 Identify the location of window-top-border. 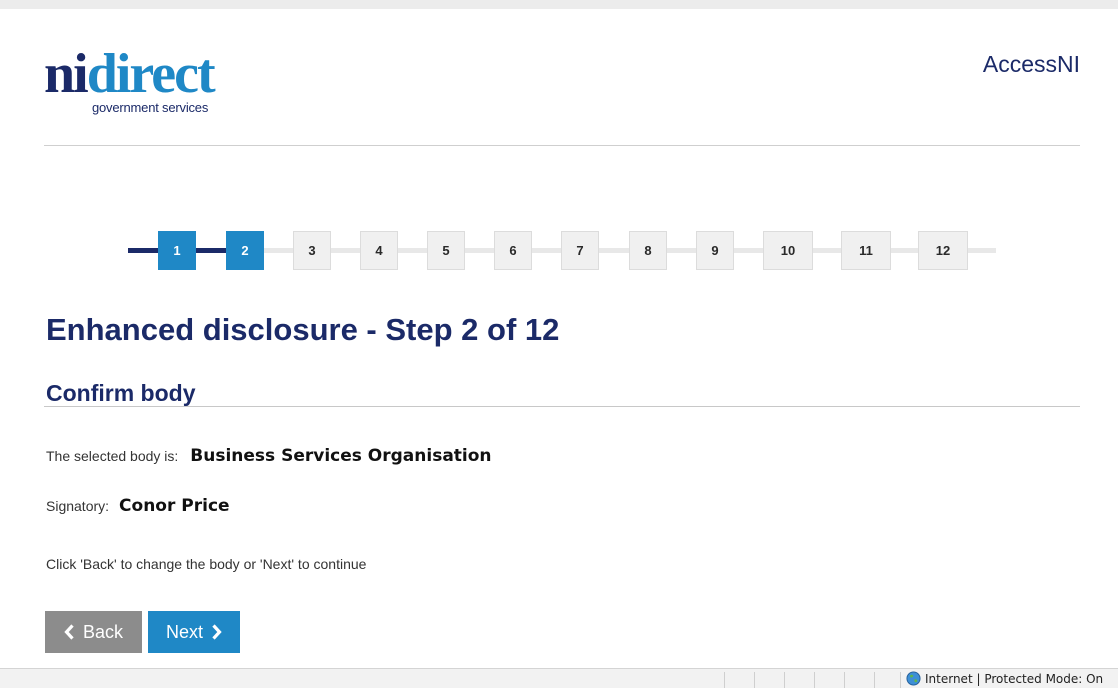
(559, 4).